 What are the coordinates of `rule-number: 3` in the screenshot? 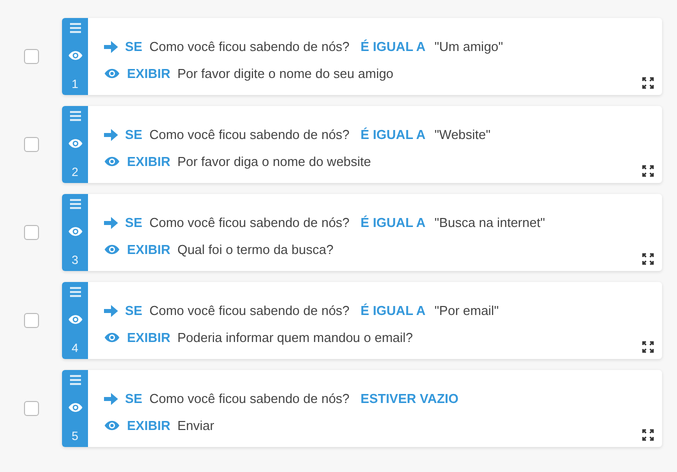 It's located at (75, 260).